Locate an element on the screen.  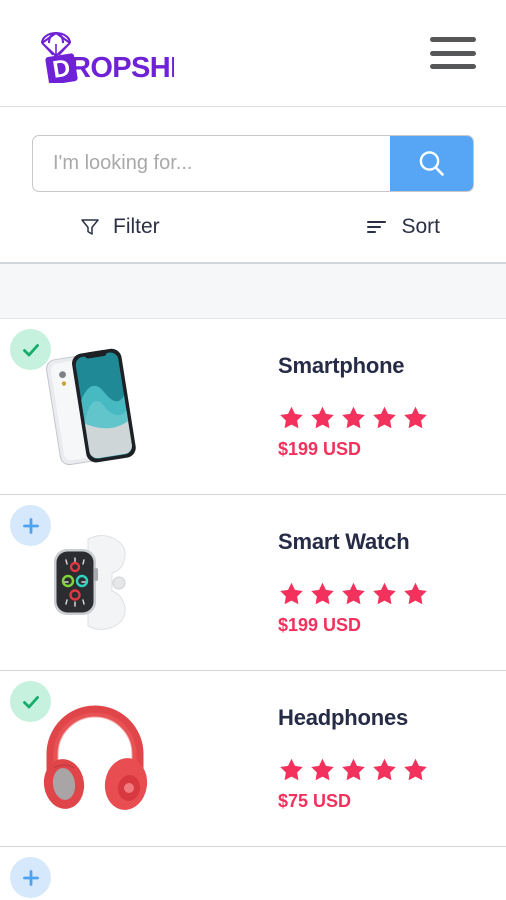
svg-text: ROPSHIP is located at coordinates (122, 67).